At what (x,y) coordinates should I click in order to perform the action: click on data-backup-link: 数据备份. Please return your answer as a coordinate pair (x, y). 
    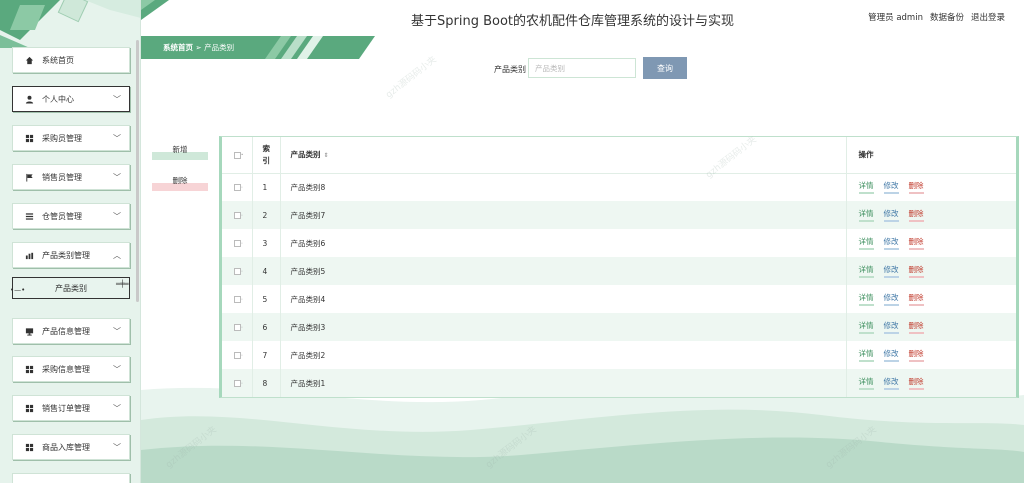
    Looking at the image, I should click on (947, 17).